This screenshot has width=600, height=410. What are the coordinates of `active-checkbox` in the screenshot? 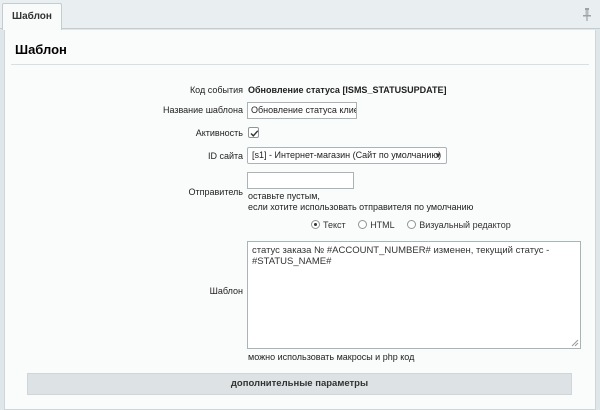 It's located at (253, 132).